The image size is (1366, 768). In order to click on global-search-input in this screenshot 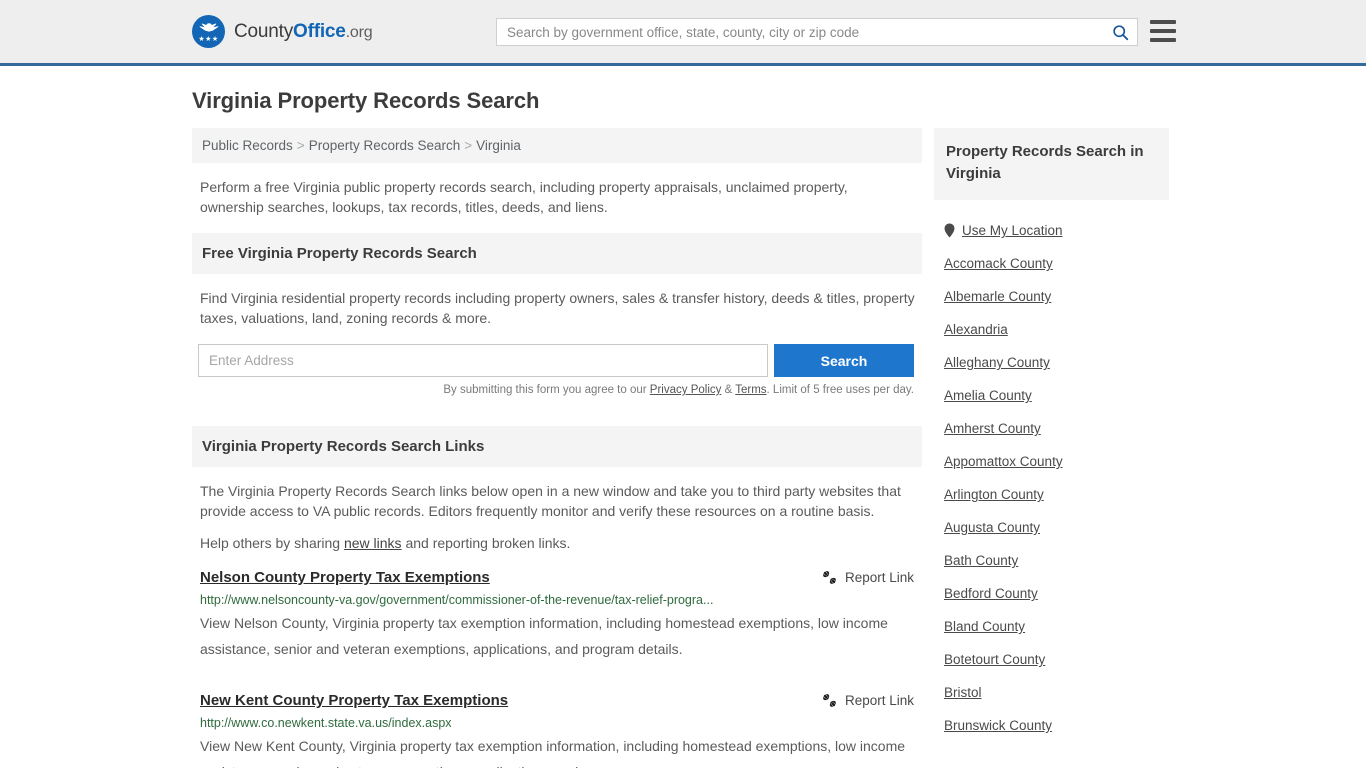, I will do `click(800, 32)`.